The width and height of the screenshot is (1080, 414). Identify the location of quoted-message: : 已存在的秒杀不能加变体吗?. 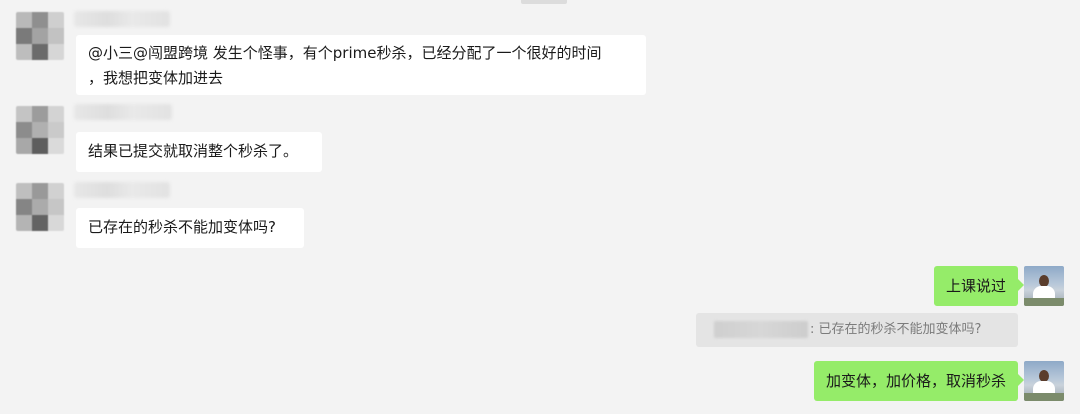
(857, 330).